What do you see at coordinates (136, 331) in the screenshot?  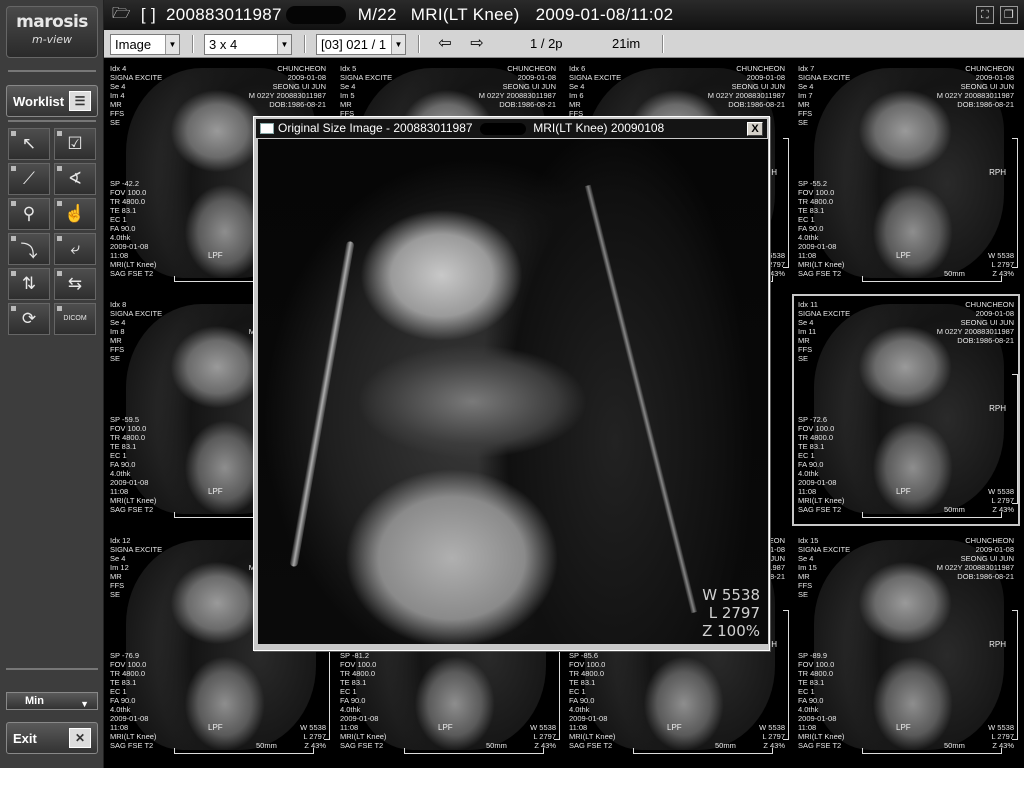 I see `cell-info-top-left: Idx 8 SIGNA EXCITE Se 4 Im 8 MR FFS SE` at bounding box center [136, 331].